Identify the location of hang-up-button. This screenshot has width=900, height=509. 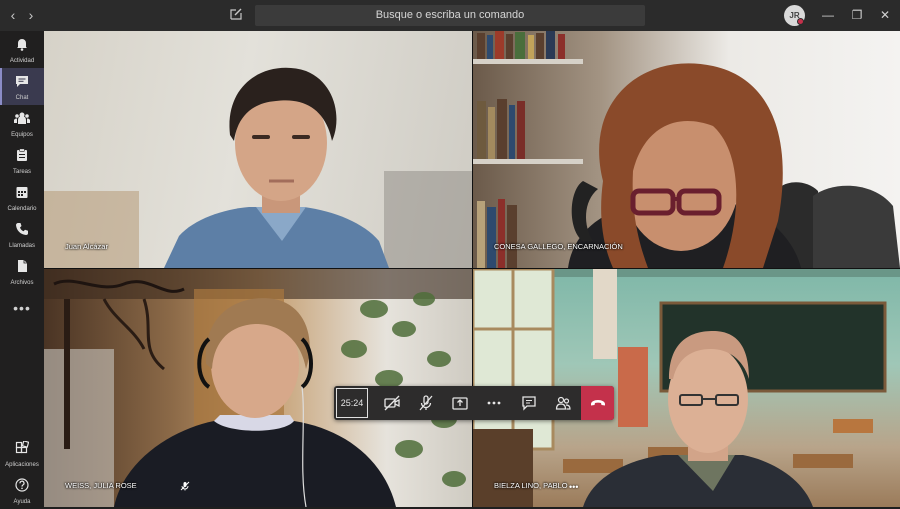
(597, 403).